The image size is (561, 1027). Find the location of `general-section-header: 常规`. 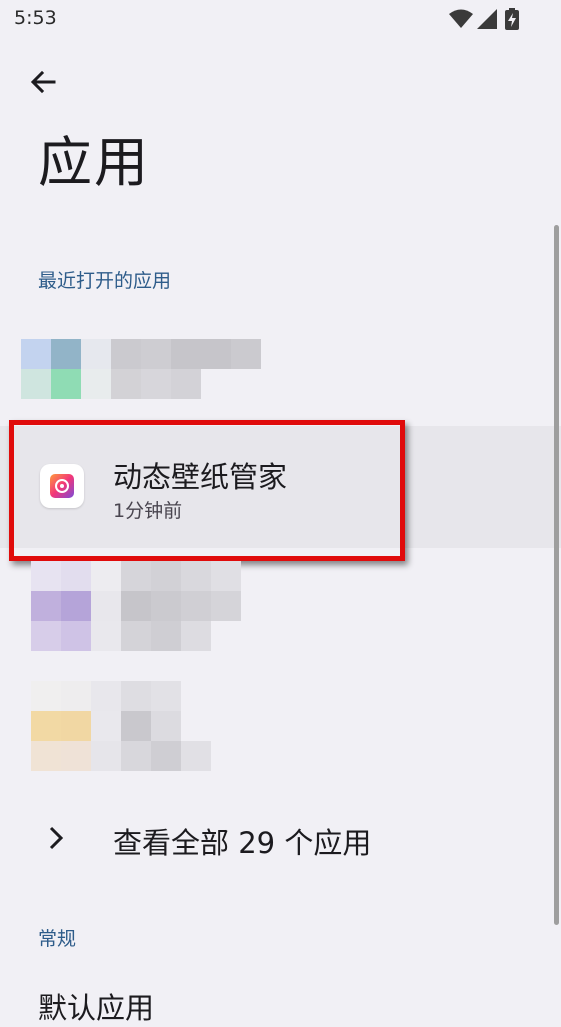

general-section-header: 常规 is located at coordinates (57, 939).